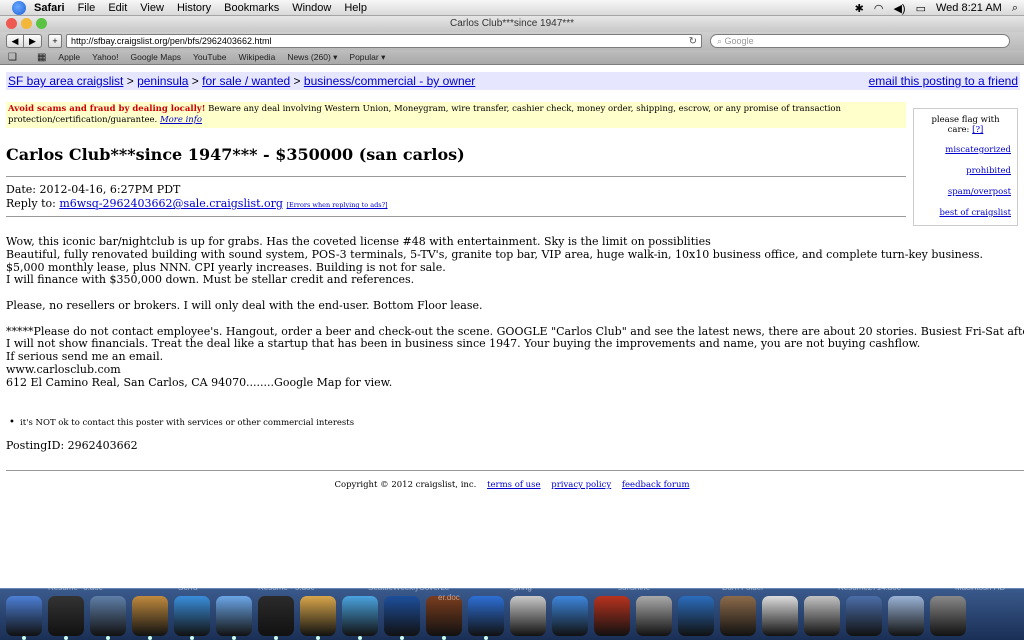 The image size is (1024, 640). Describe the element at coordinates (965, 171) in the screenshot. I see `flag-prohibited: prohibited` at that location.